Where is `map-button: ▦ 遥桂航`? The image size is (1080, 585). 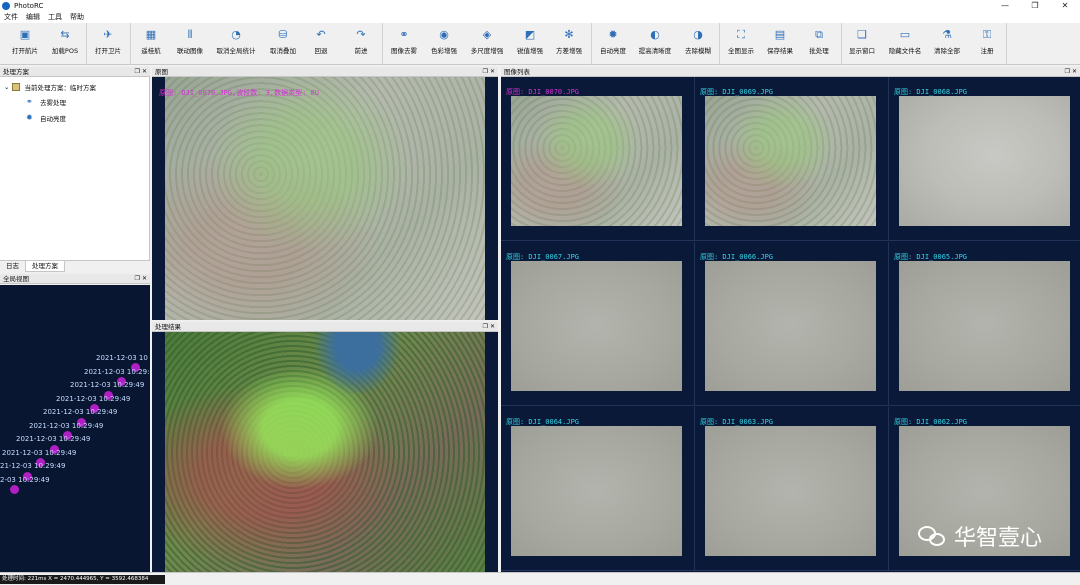
map-button: ▦ 遥桂航 is located at coordinates (151, 40).